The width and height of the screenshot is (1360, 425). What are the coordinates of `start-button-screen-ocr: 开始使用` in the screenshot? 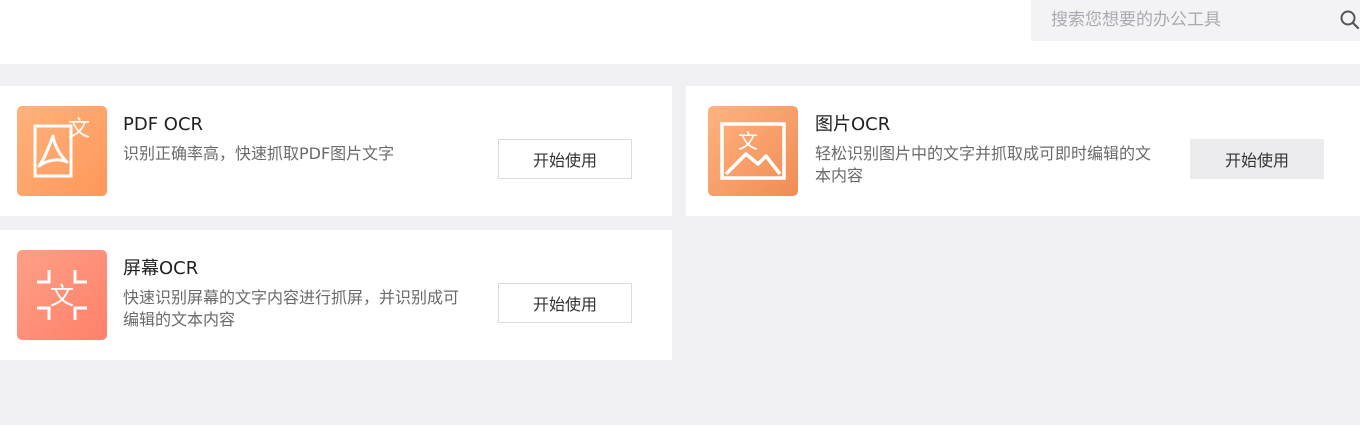 It's located at (565, 303).